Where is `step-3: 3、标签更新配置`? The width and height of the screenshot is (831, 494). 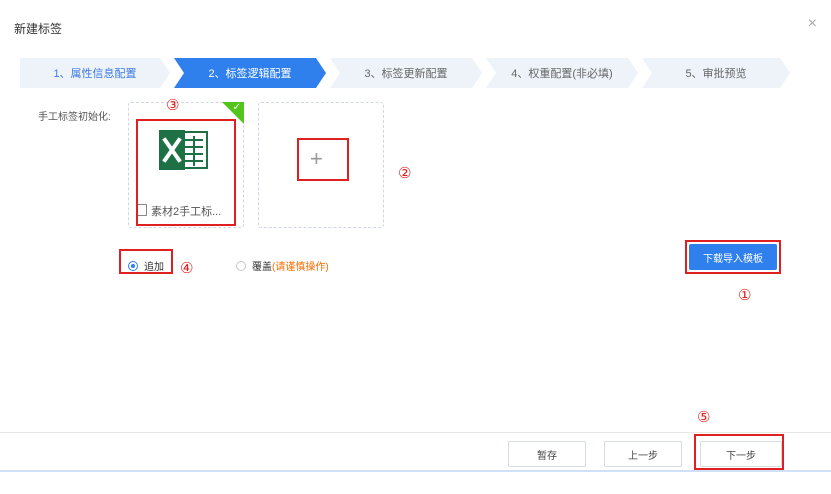
step-3: 3、标签更新配置 is located at coordinates (406, 73).